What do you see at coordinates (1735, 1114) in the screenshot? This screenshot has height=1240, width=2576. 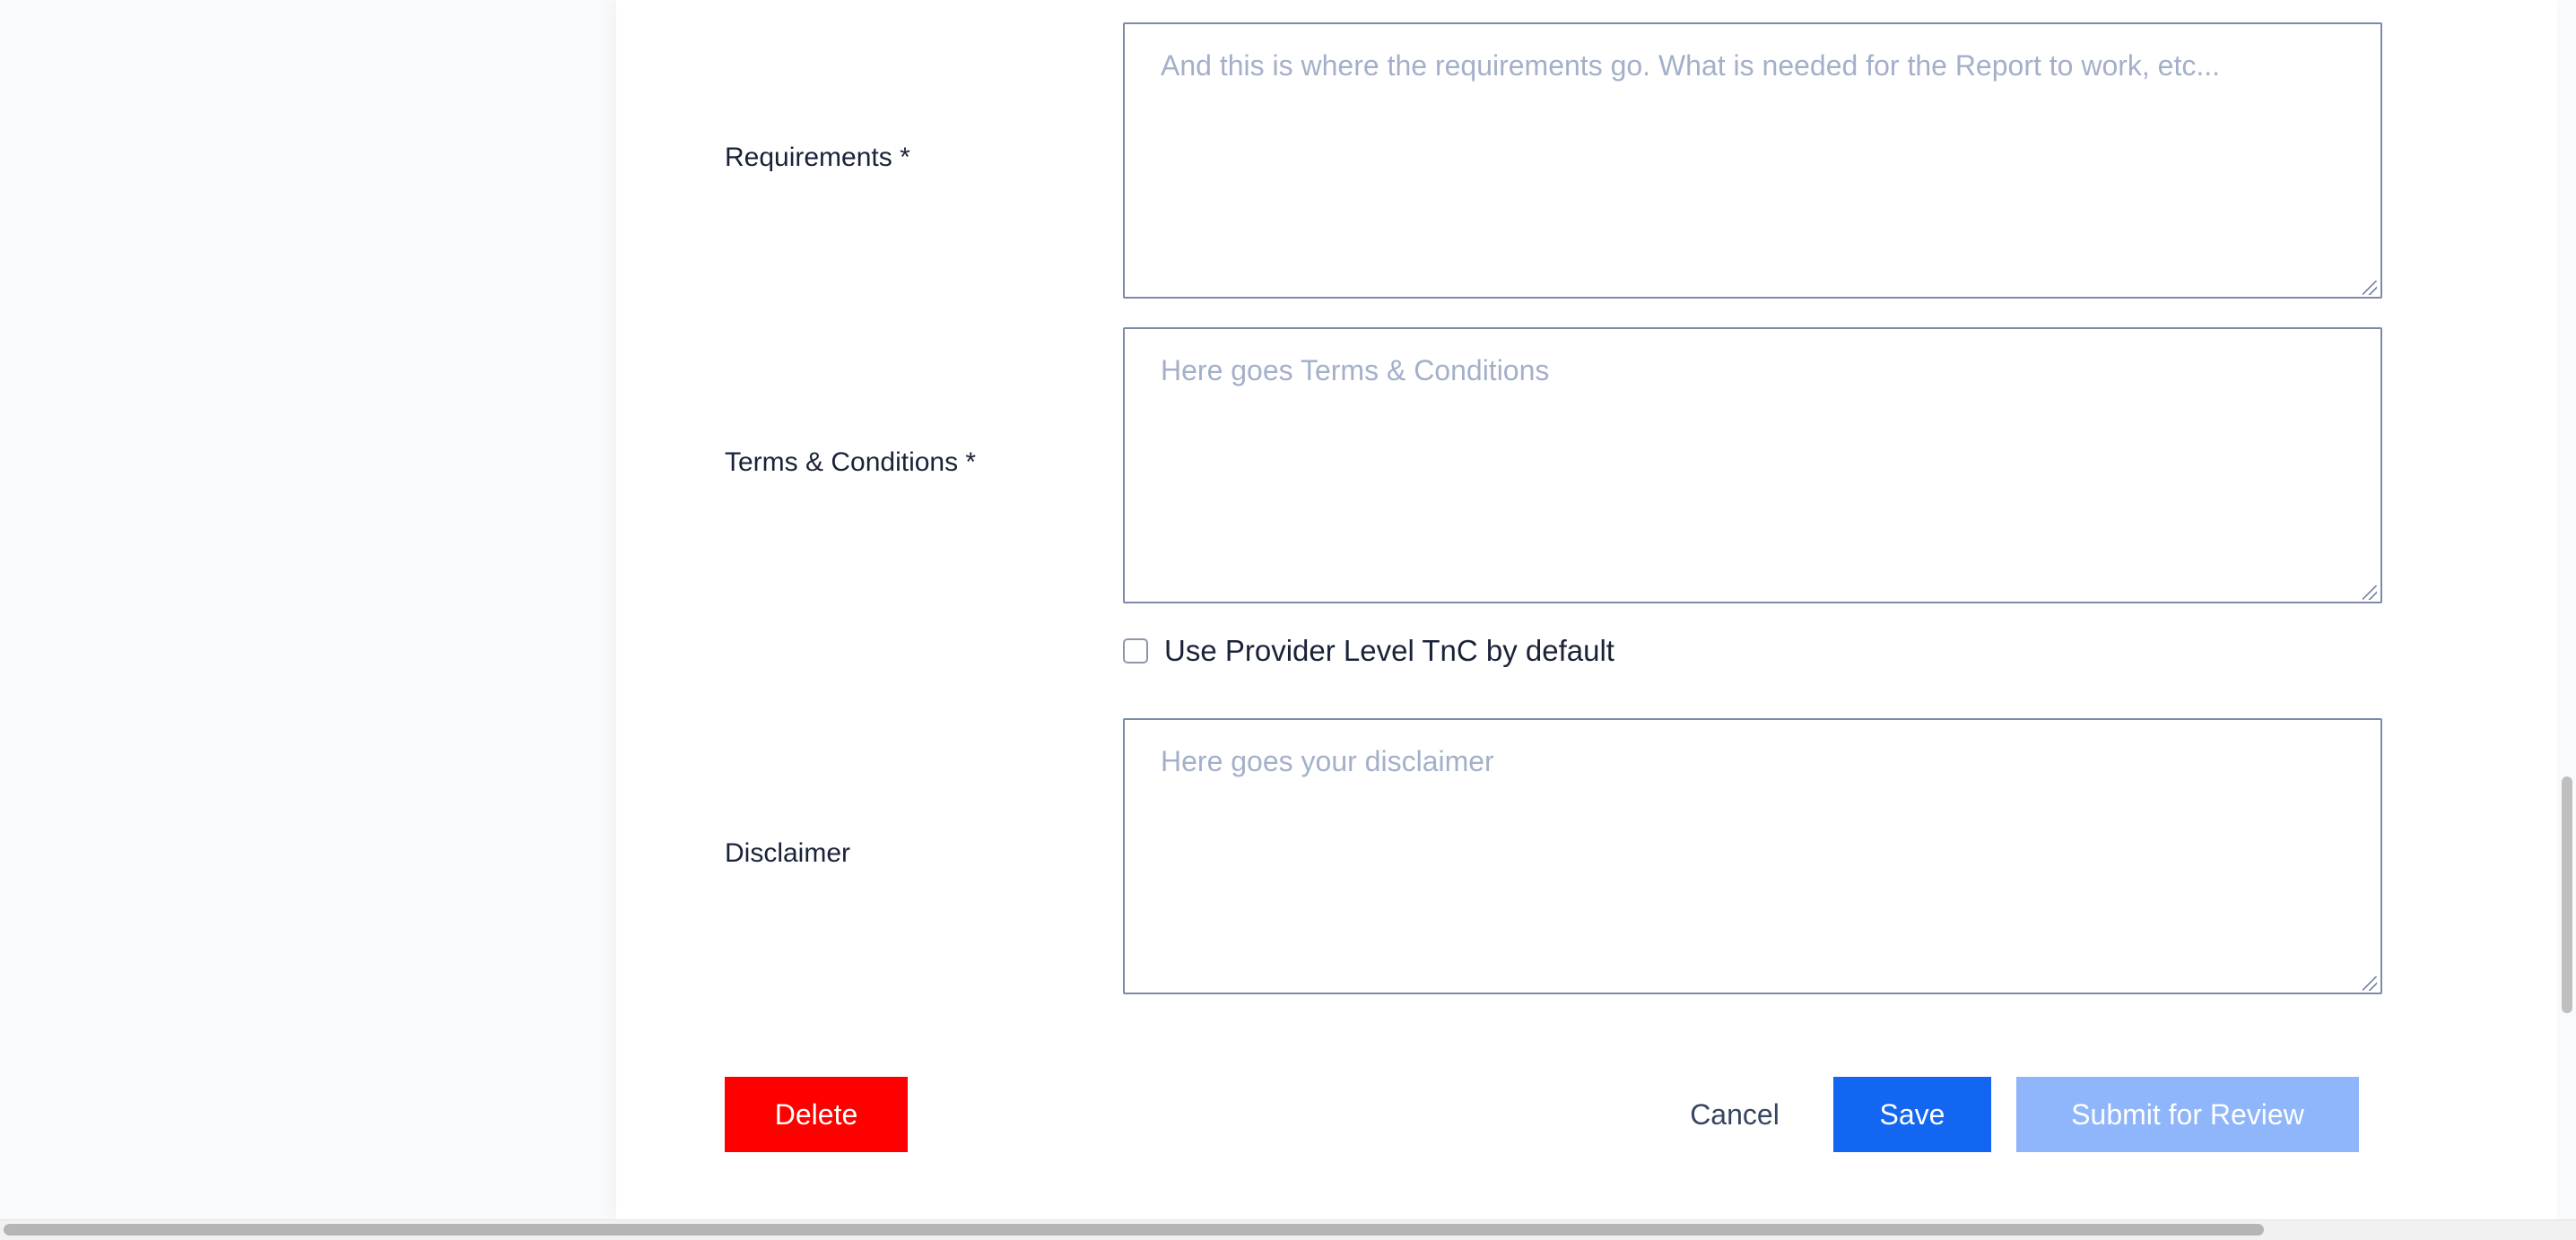 I see `cancel-button: Cancel` at bounding box center [1735, 1114].